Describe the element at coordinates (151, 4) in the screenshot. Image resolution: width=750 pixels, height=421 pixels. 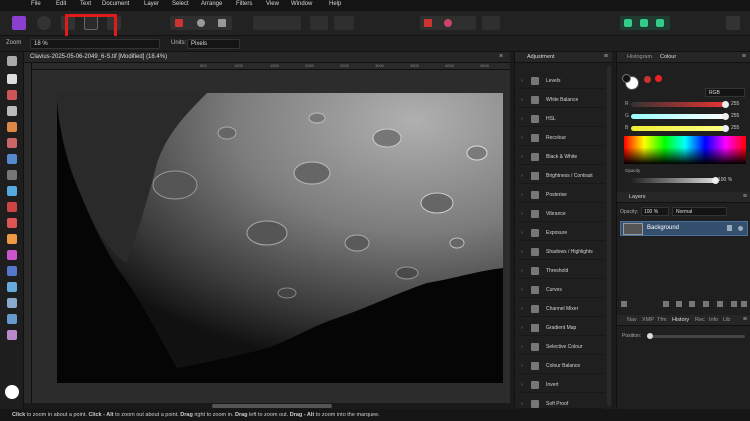
I see `menu-layer: Layer` at that location.